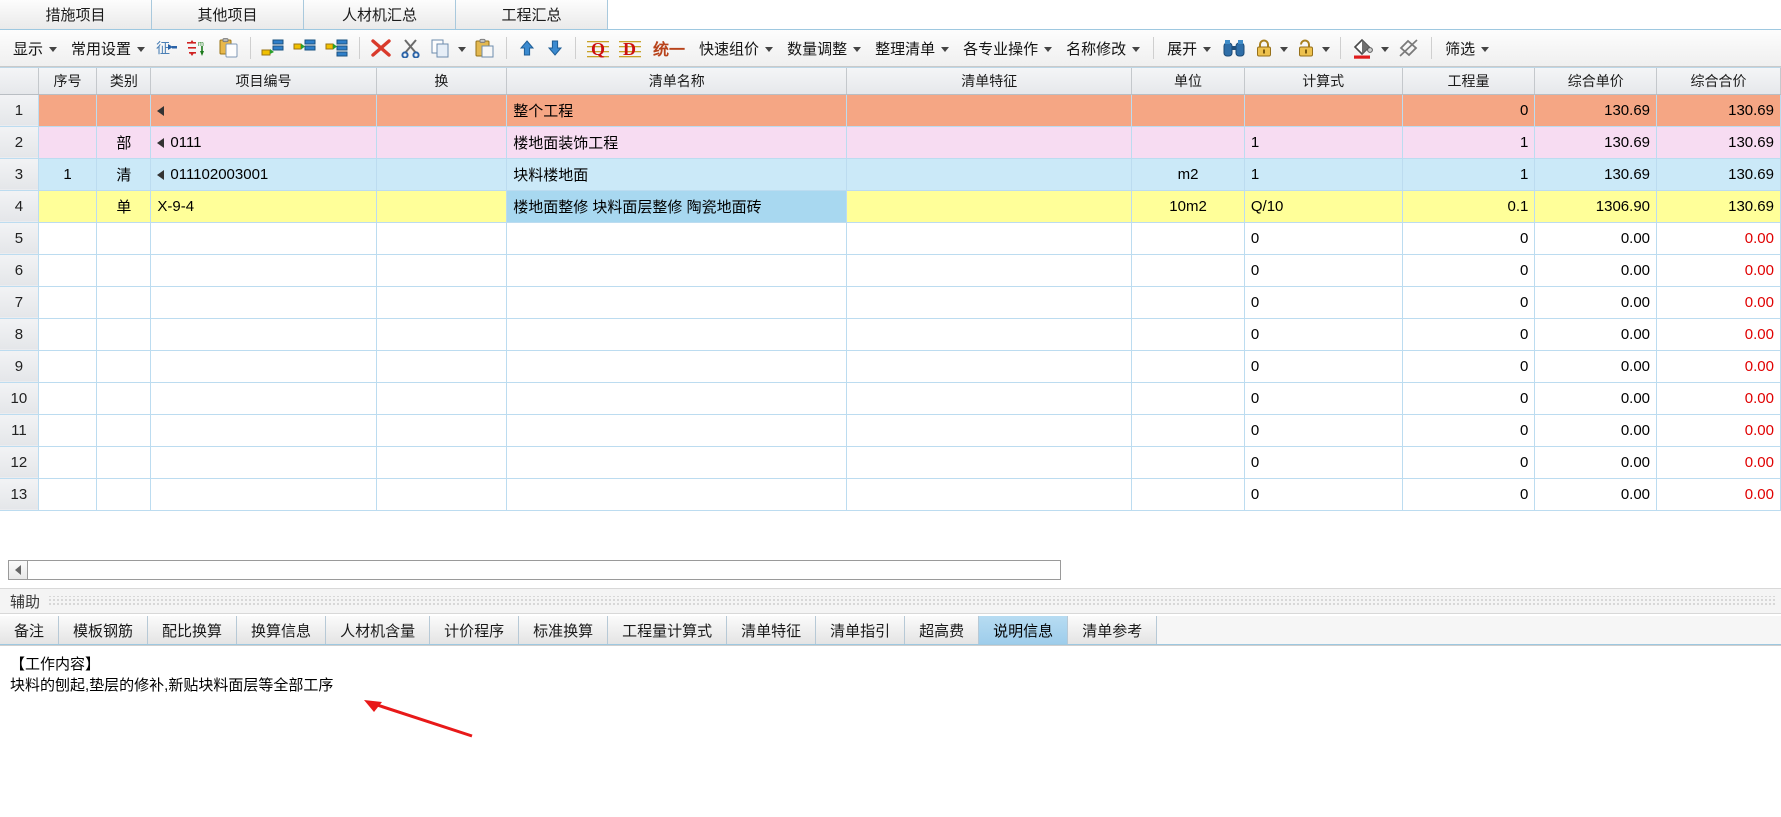 This screenshot has height=817, width=1781. I want to click on lock-open-icon, so click(1306, 48).